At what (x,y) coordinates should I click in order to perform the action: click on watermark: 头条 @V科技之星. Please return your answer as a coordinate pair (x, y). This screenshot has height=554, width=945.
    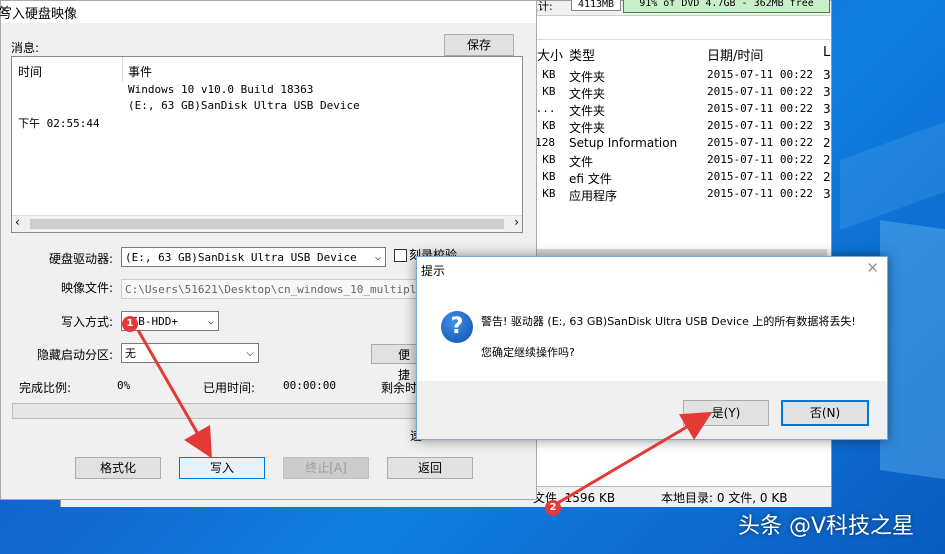
    Looking at the image, I should click on (826, 526).